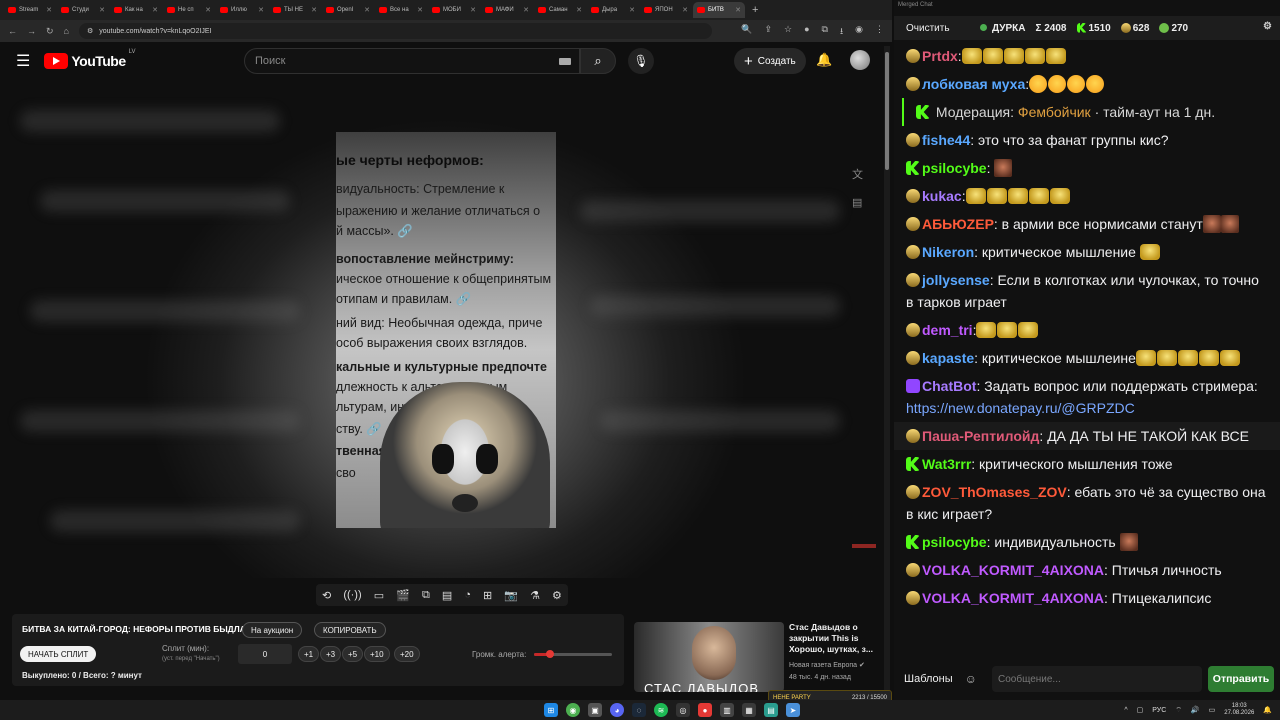 The image size is (1280, 720). I want to click on chat-settings-gear-icon: ⚙, so click(1267, 26).